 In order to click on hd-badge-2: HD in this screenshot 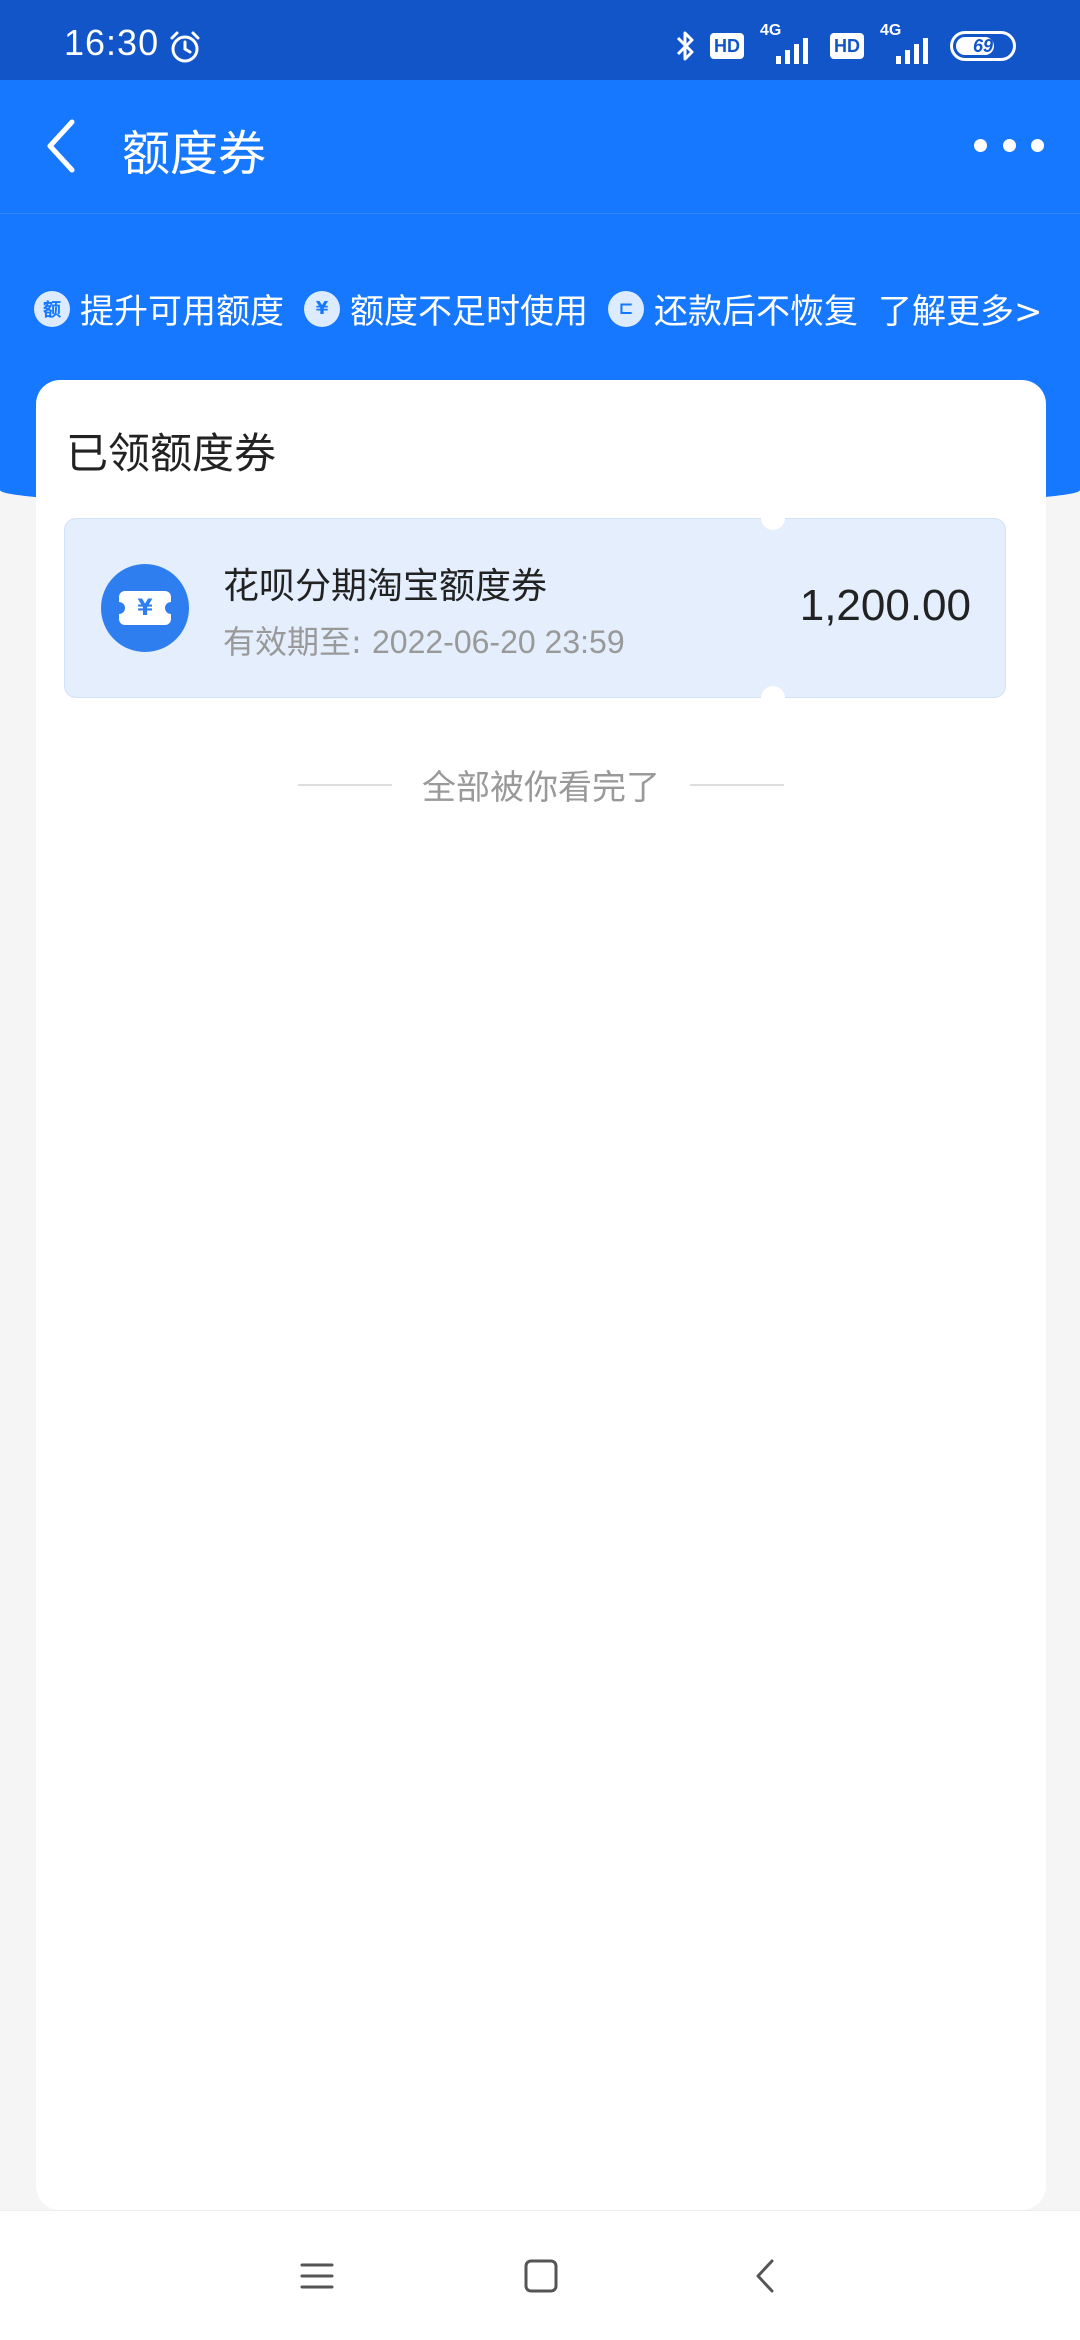, I will do `click(847, 46)`.